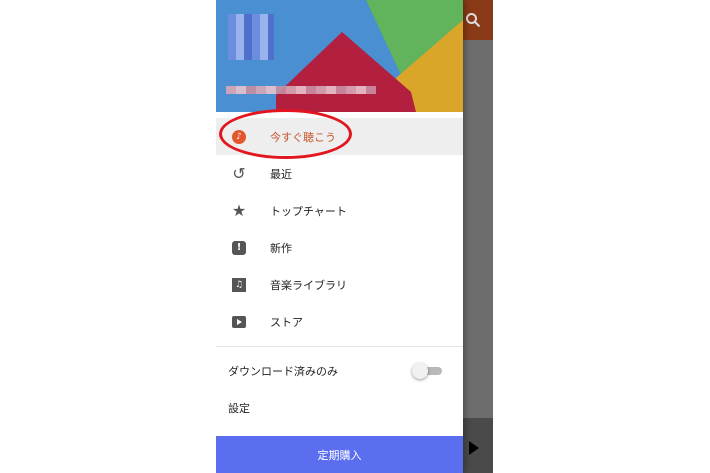 Image resolution: width=710 pixels, height=473 pixels. Describe the element at coordinates (286, 322) in the screenshot. I see `menu-item-label: ストア` at that location.